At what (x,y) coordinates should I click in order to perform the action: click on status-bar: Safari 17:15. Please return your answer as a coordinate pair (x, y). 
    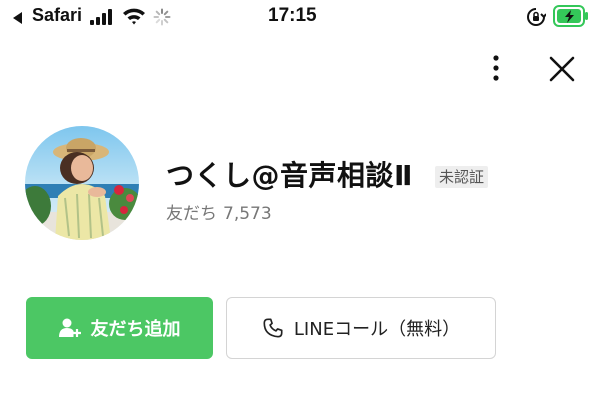
    Looking at the image, I should click on (300, 17).